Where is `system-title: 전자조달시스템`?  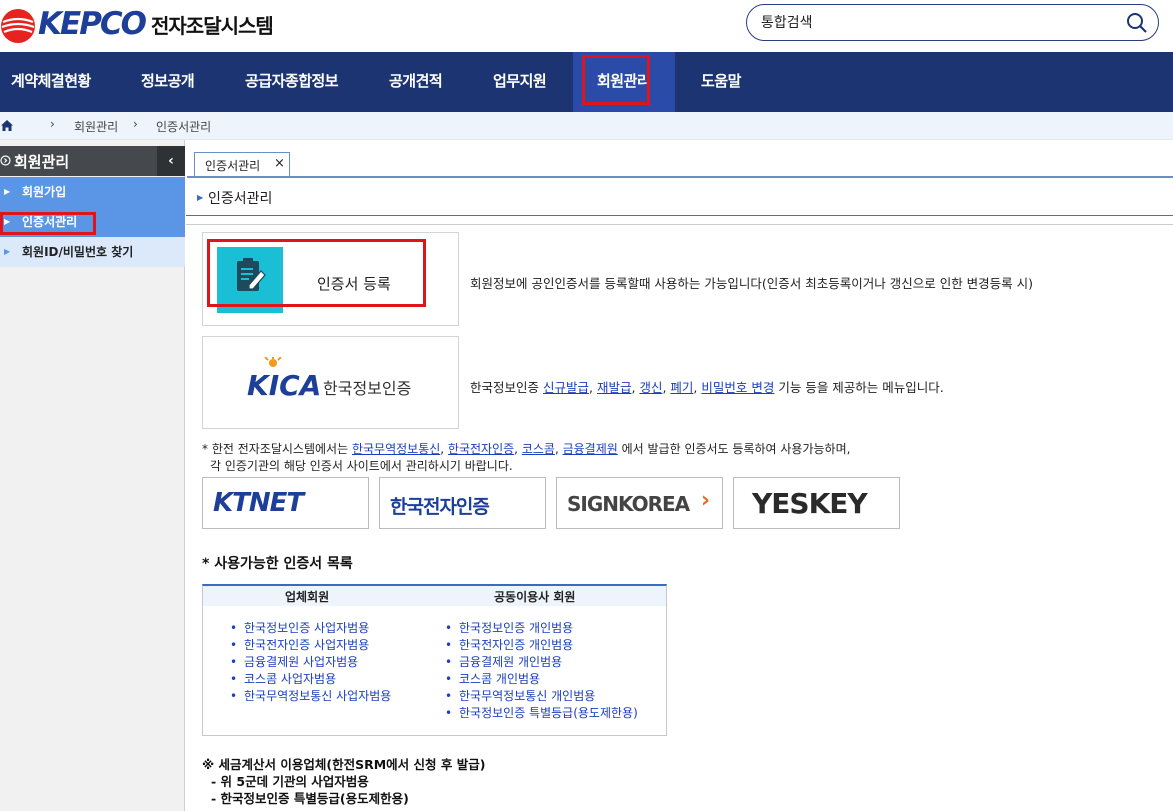
system-title: 전자조달시스템 is located at coordinates (212, 26).